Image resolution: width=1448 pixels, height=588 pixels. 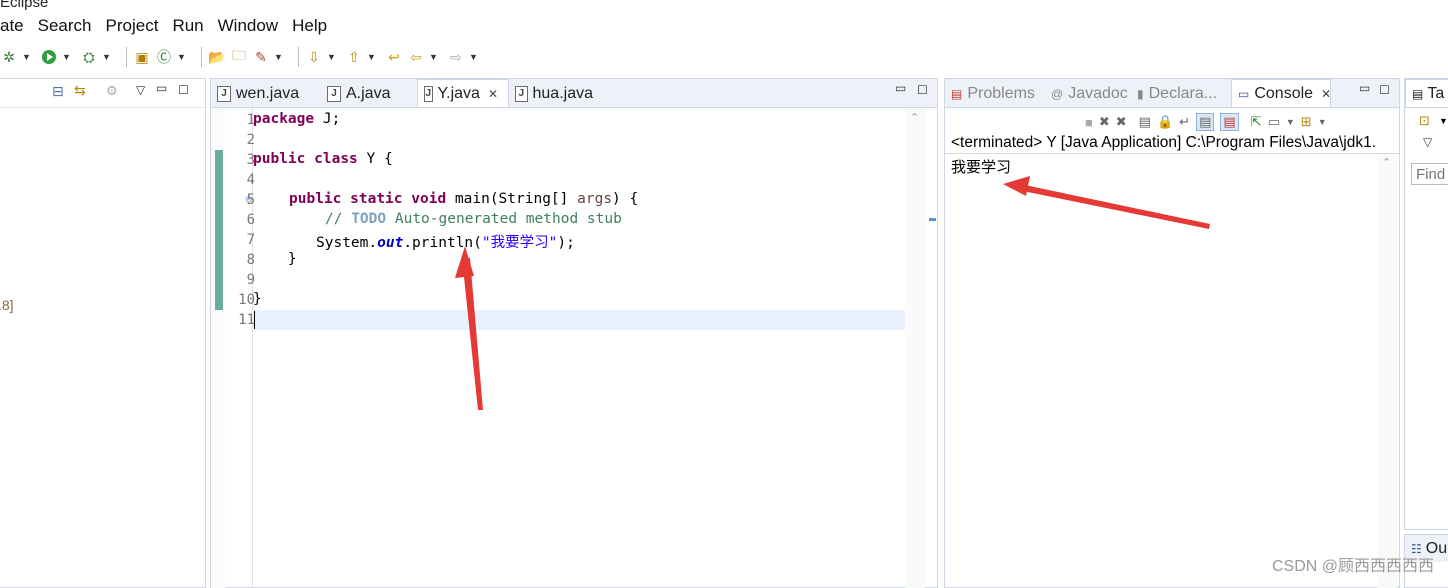 What do you see at coordinates (65, 26) in the screenshot?
I see `menu-search: Search` at bounding box center [65, 26].